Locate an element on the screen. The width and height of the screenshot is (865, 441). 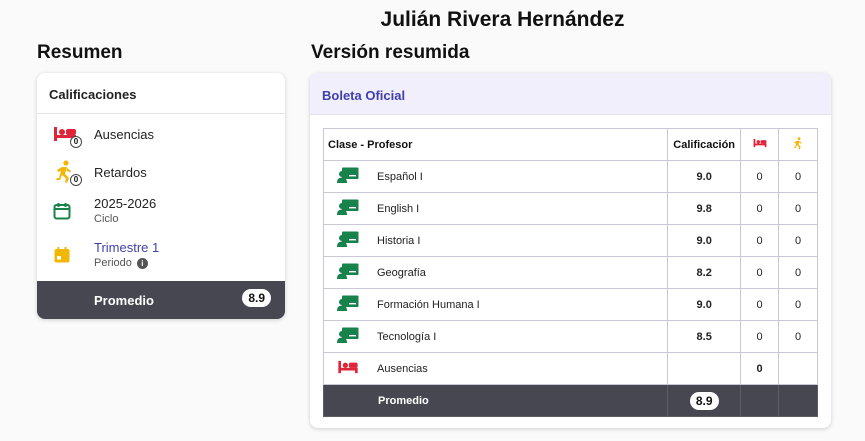
calificacion-cell: 8.5 is located at coordinates (704, 336).